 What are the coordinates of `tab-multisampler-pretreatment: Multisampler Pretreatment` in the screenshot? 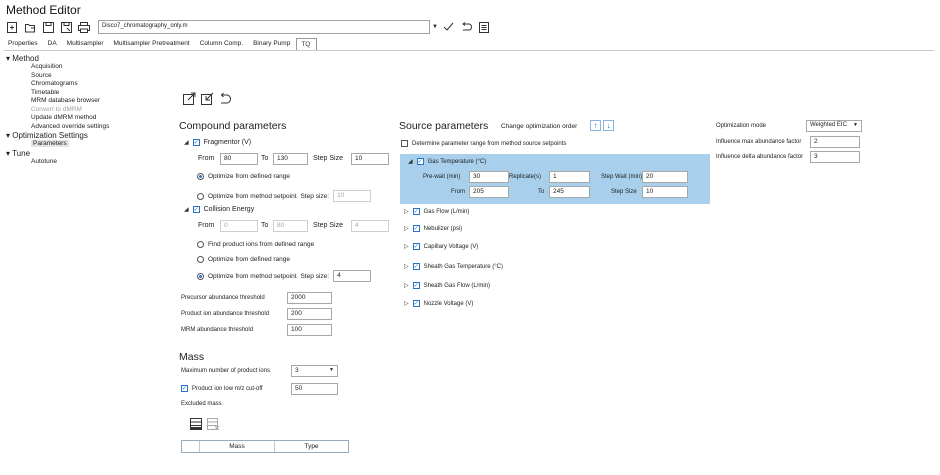 It's located at (153, 44).